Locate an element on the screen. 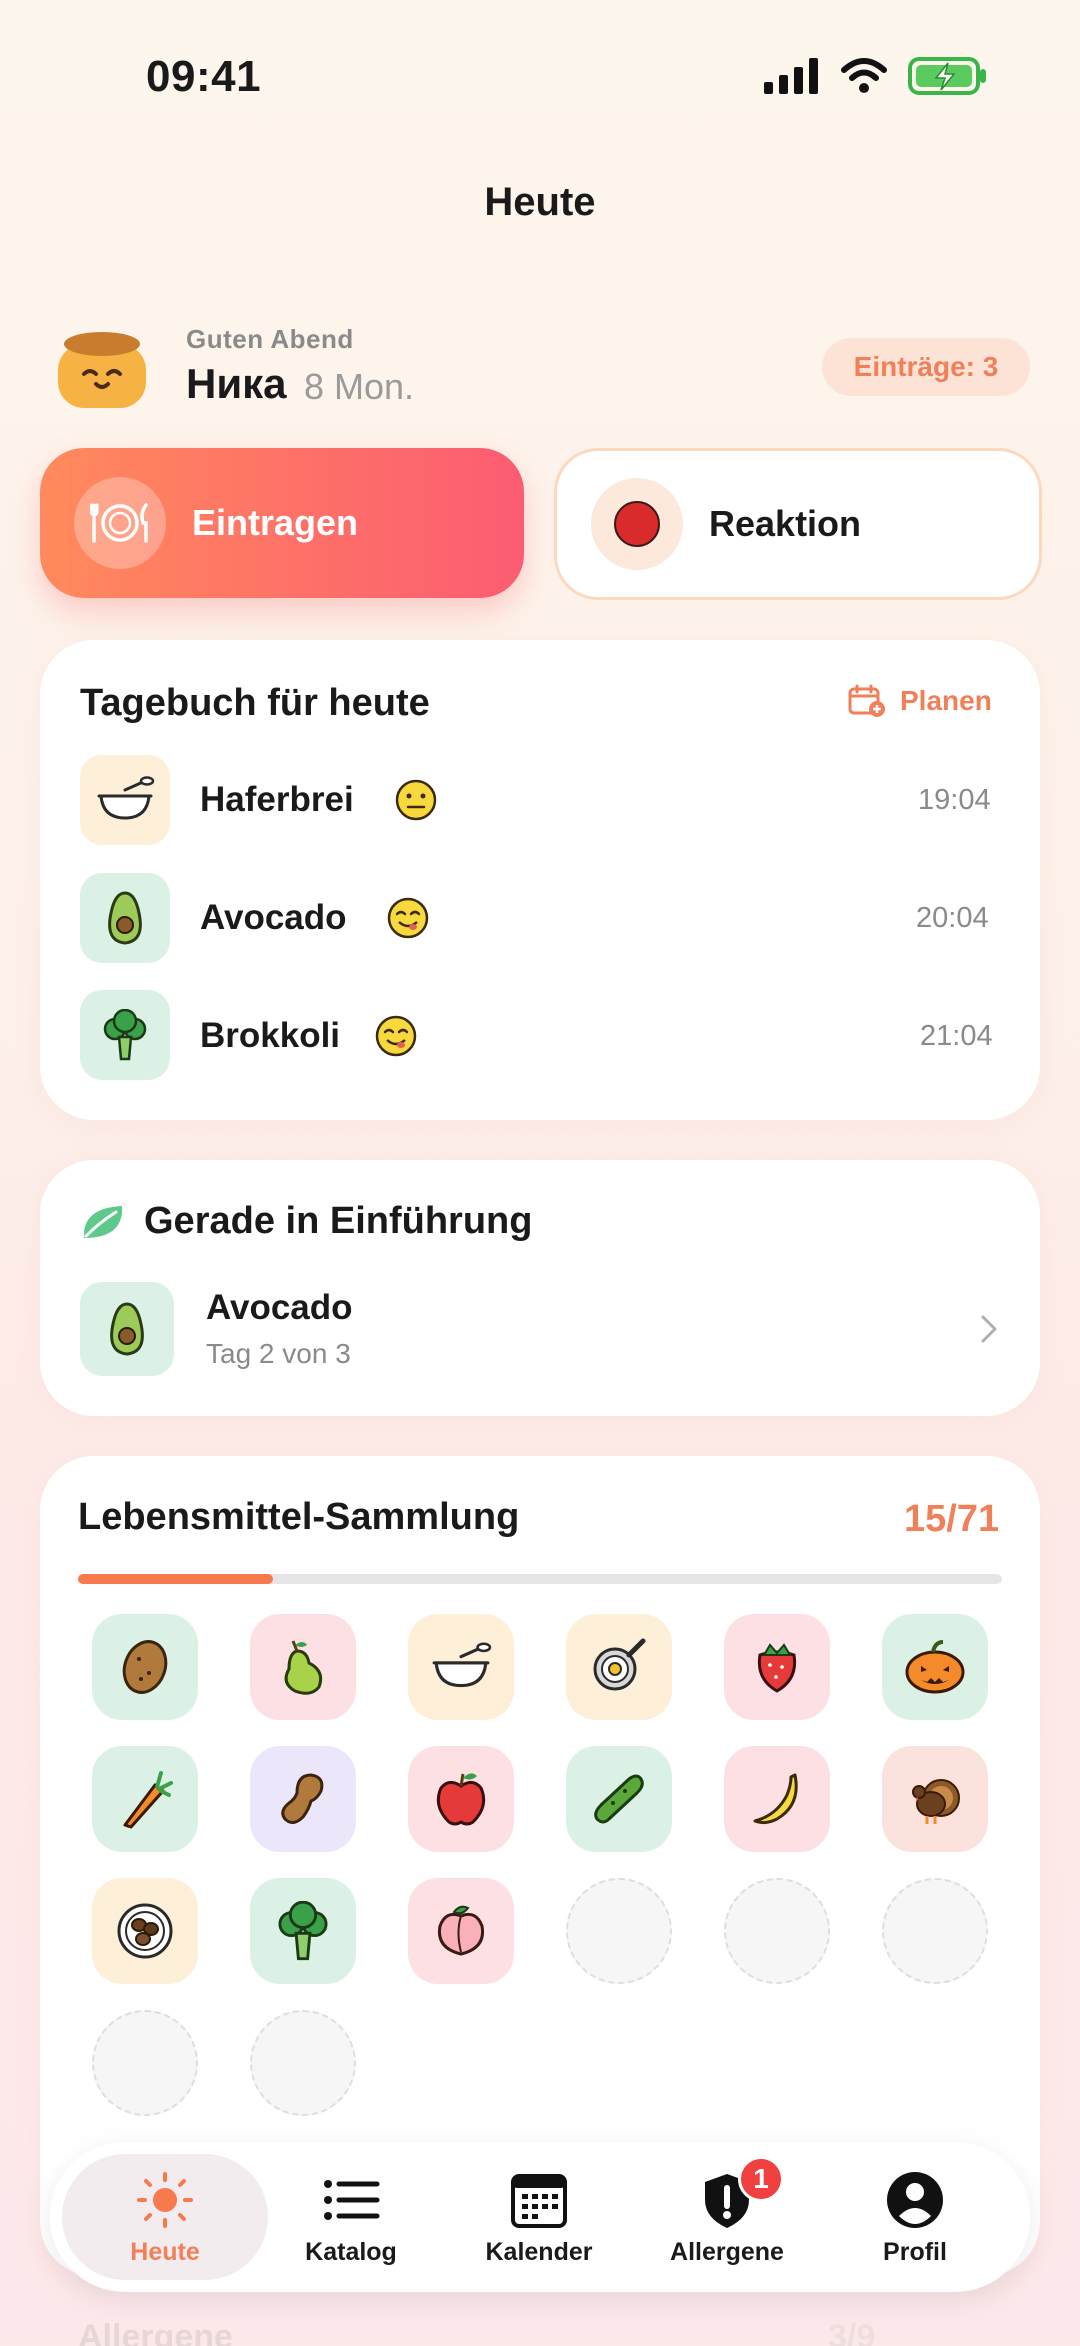 This screenshot has width=1080, height=2346. introduction-food: Avocado is located at coordinates (279, 1307).